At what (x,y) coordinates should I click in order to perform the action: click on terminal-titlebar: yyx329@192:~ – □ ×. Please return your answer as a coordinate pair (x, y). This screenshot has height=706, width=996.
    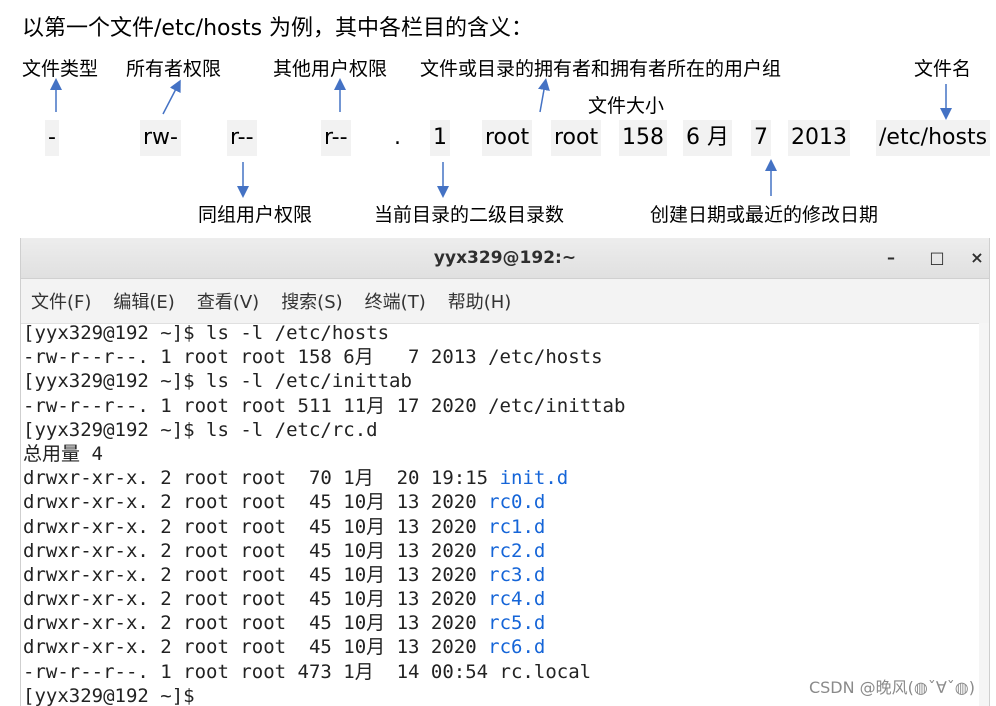
    Looking at the image, I should click on (505, 258).